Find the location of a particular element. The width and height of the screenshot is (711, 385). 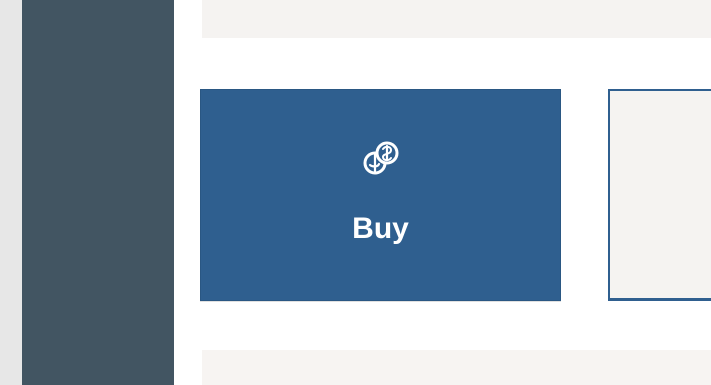

bottom-content-strip is located at coordinates (456, 367).